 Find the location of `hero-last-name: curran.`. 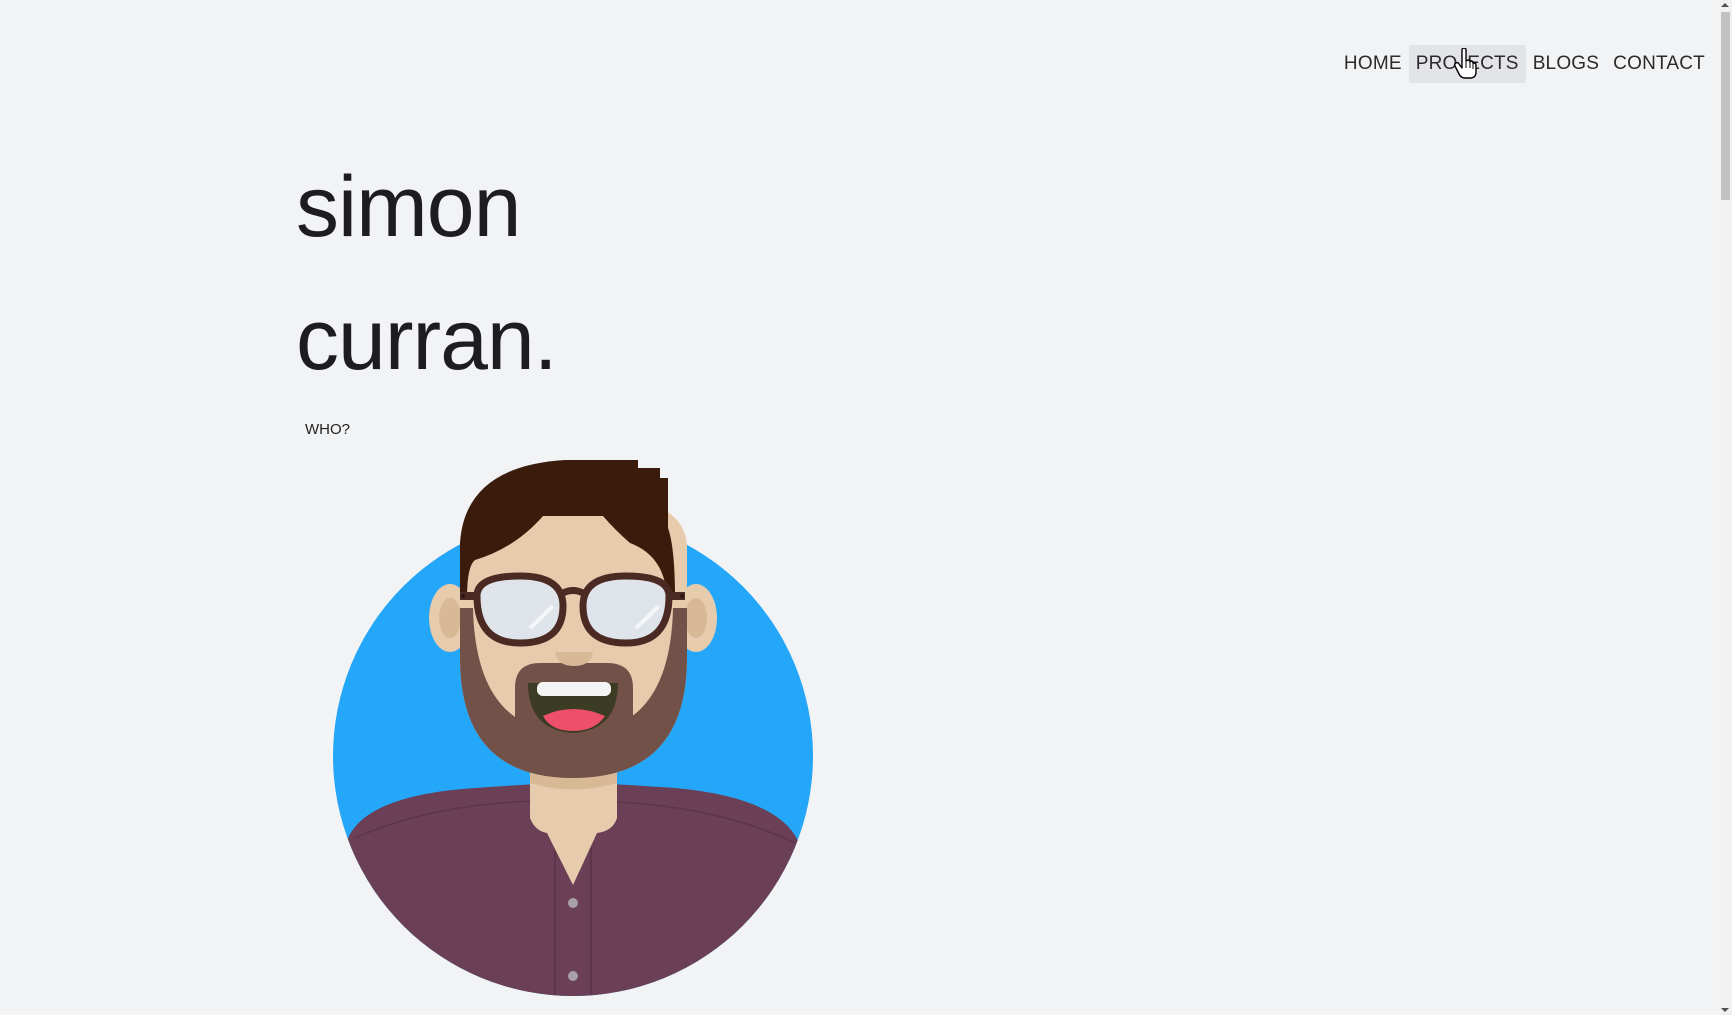

hero-last-name: curran. is located at coordinates (427, 340).